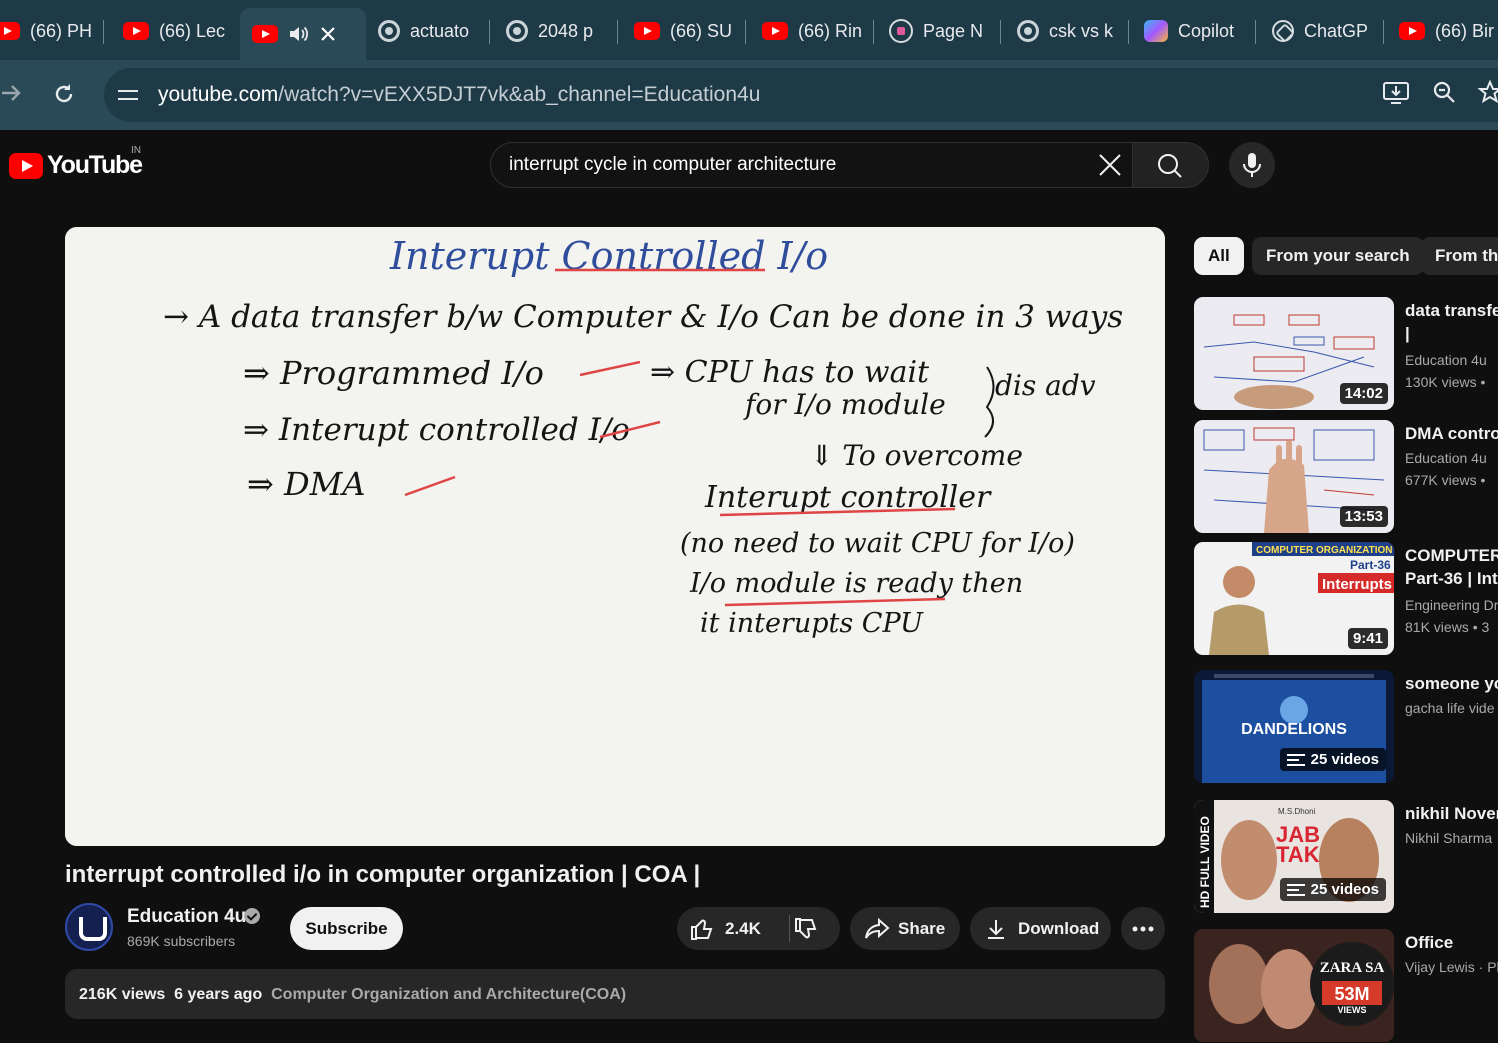  Describe the element at coordinates (1488, 92) in the screenshot. I see `bookmark-star-icon` at that location.